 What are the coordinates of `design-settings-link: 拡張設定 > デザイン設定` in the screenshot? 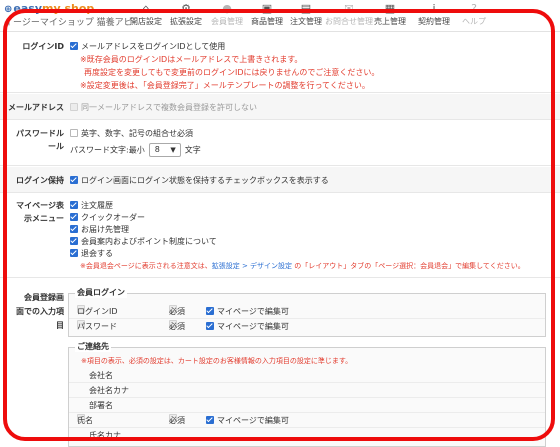 It's located at (252, 266).